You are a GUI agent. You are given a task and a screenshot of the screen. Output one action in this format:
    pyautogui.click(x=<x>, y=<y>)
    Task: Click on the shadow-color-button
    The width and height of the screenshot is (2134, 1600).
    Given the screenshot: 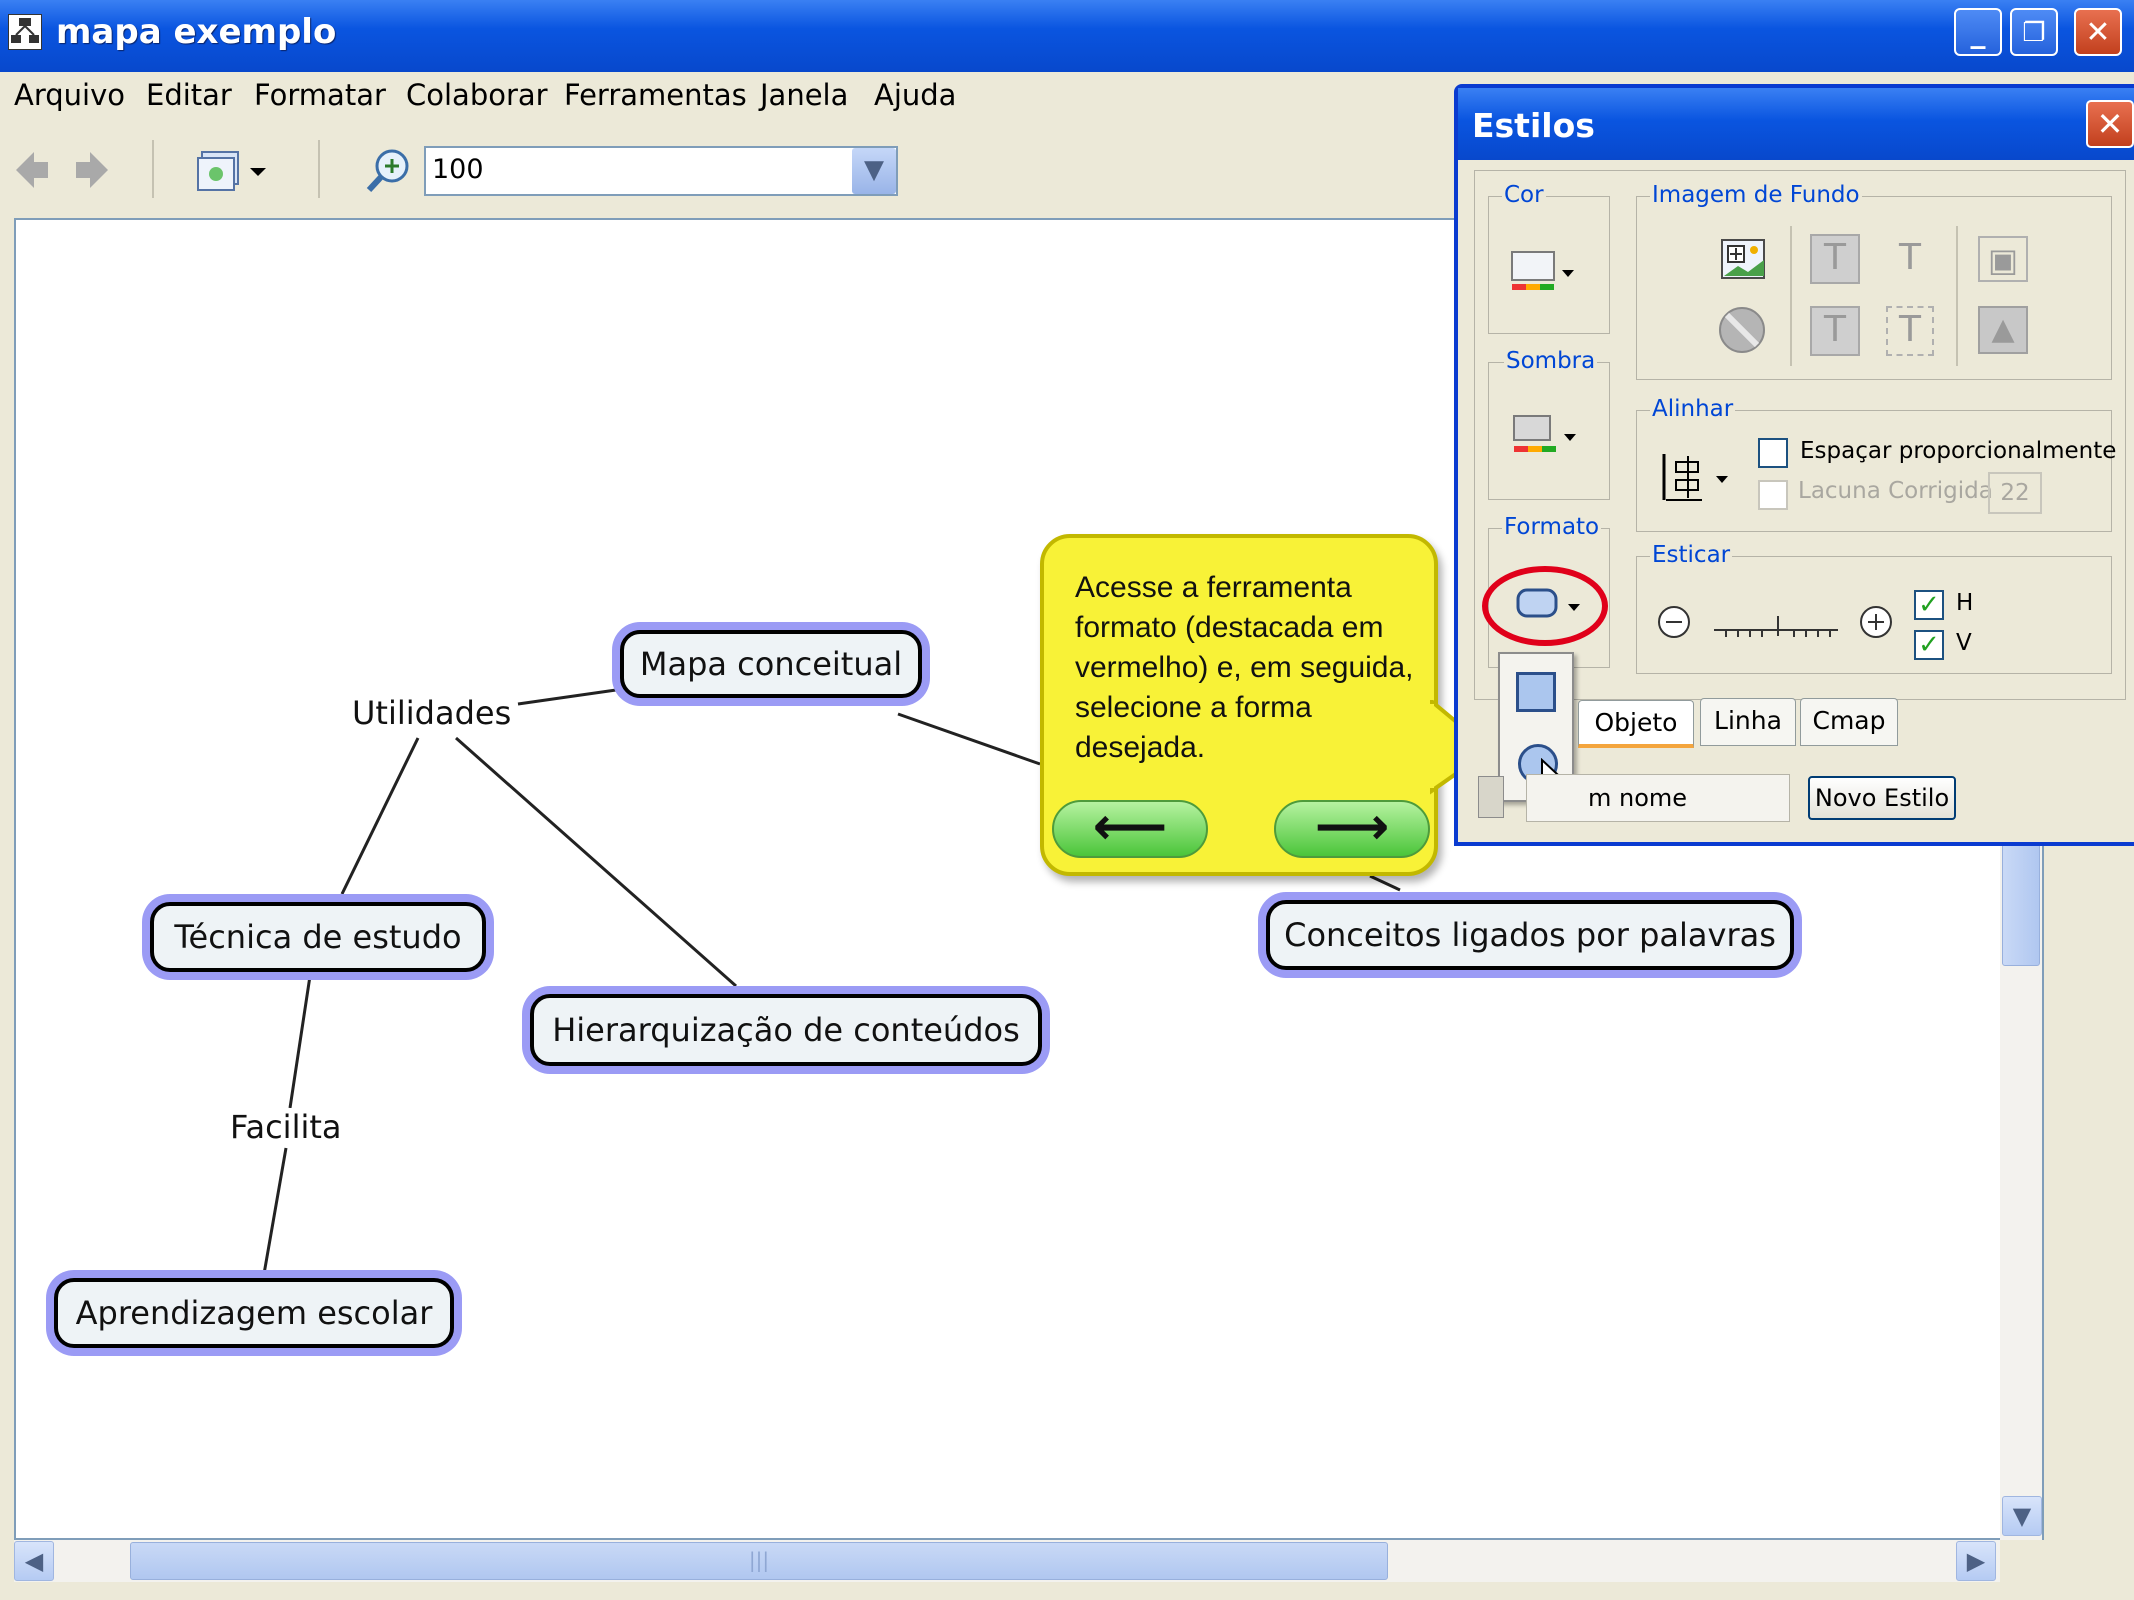 What is the action you would take?
    pyautogui.click(x=1547, y=441)
    